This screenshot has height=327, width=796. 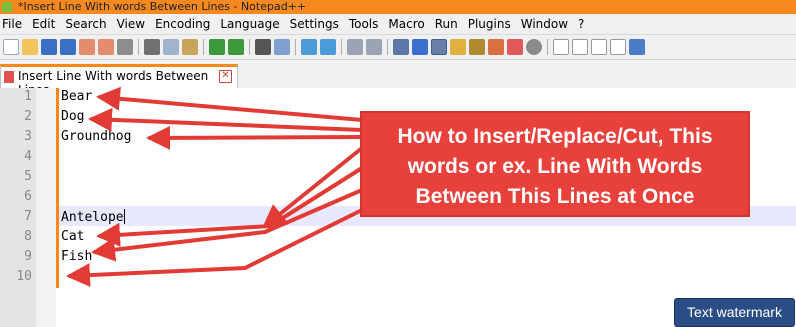 I want to click on tab-bar: Insert Line With words Between Lines ✕, so click(x=398, y=78).